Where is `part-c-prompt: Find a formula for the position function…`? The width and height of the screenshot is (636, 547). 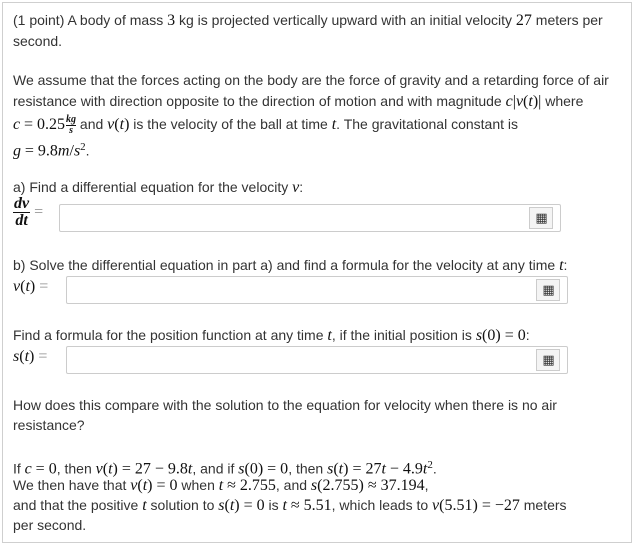
part-c-prompt: Find a formula for the position function… is located at coordinates (271, 335).